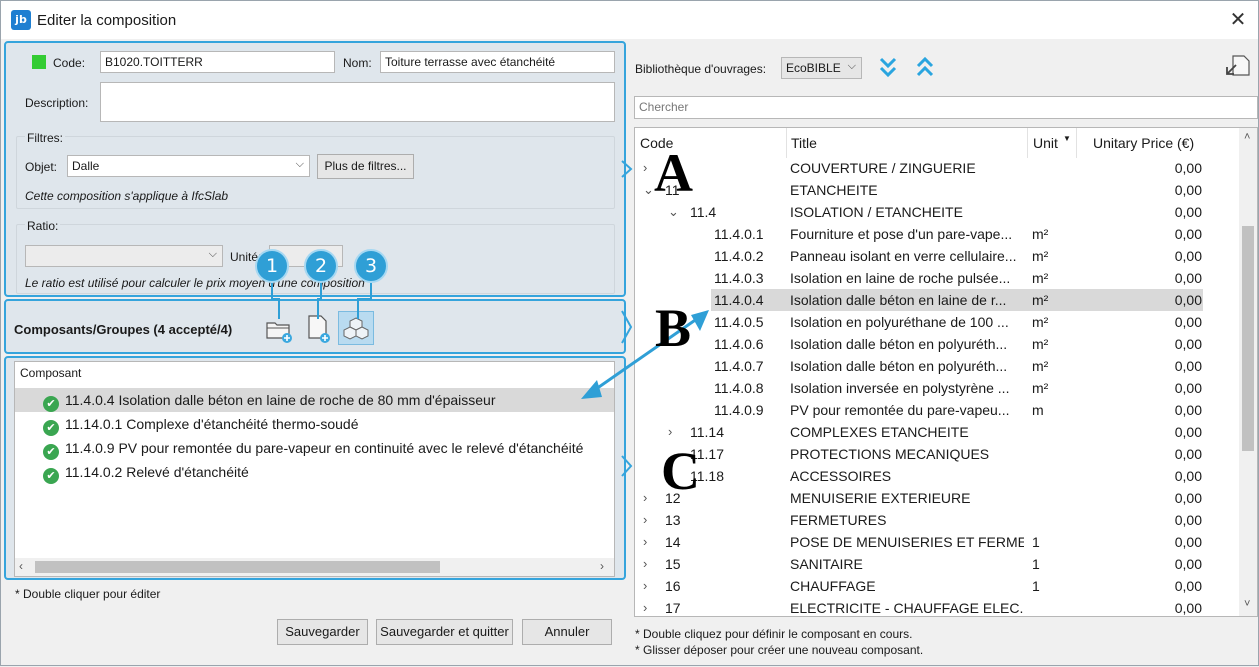 Image resolution: width=1259 pixels, height=667 pixels. I want to click on annotation-b: B, so click(673, 328).